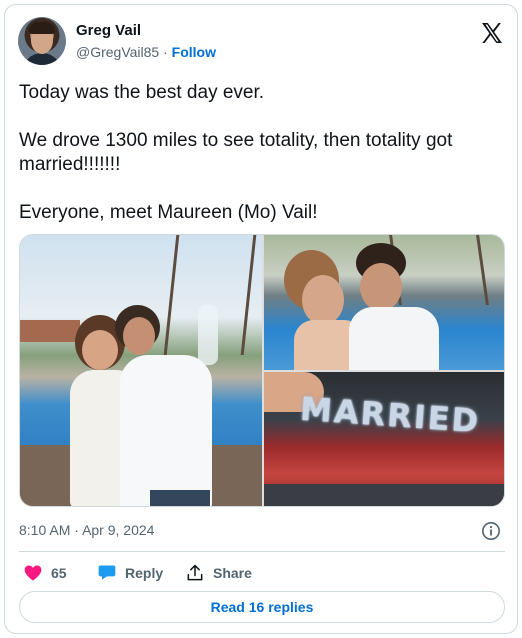 This screenshot has width=522, height=638. Describe the element at coordinates (261, 42) in the screenshot. I see `tweet-header: Greg Vail @GregVail85 · Follow` at that location.